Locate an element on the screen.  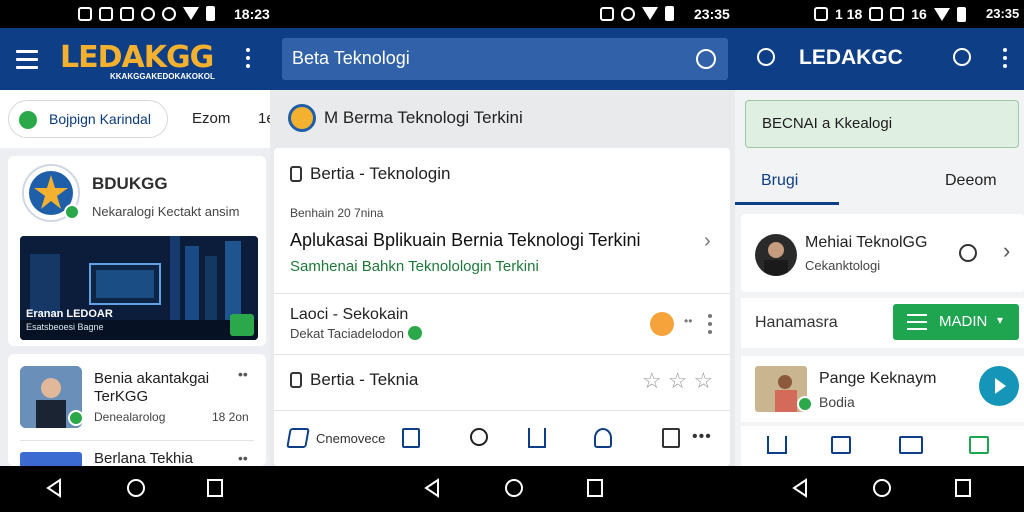
app-bar: LEDAKGC is located at coordinates (879, 59).